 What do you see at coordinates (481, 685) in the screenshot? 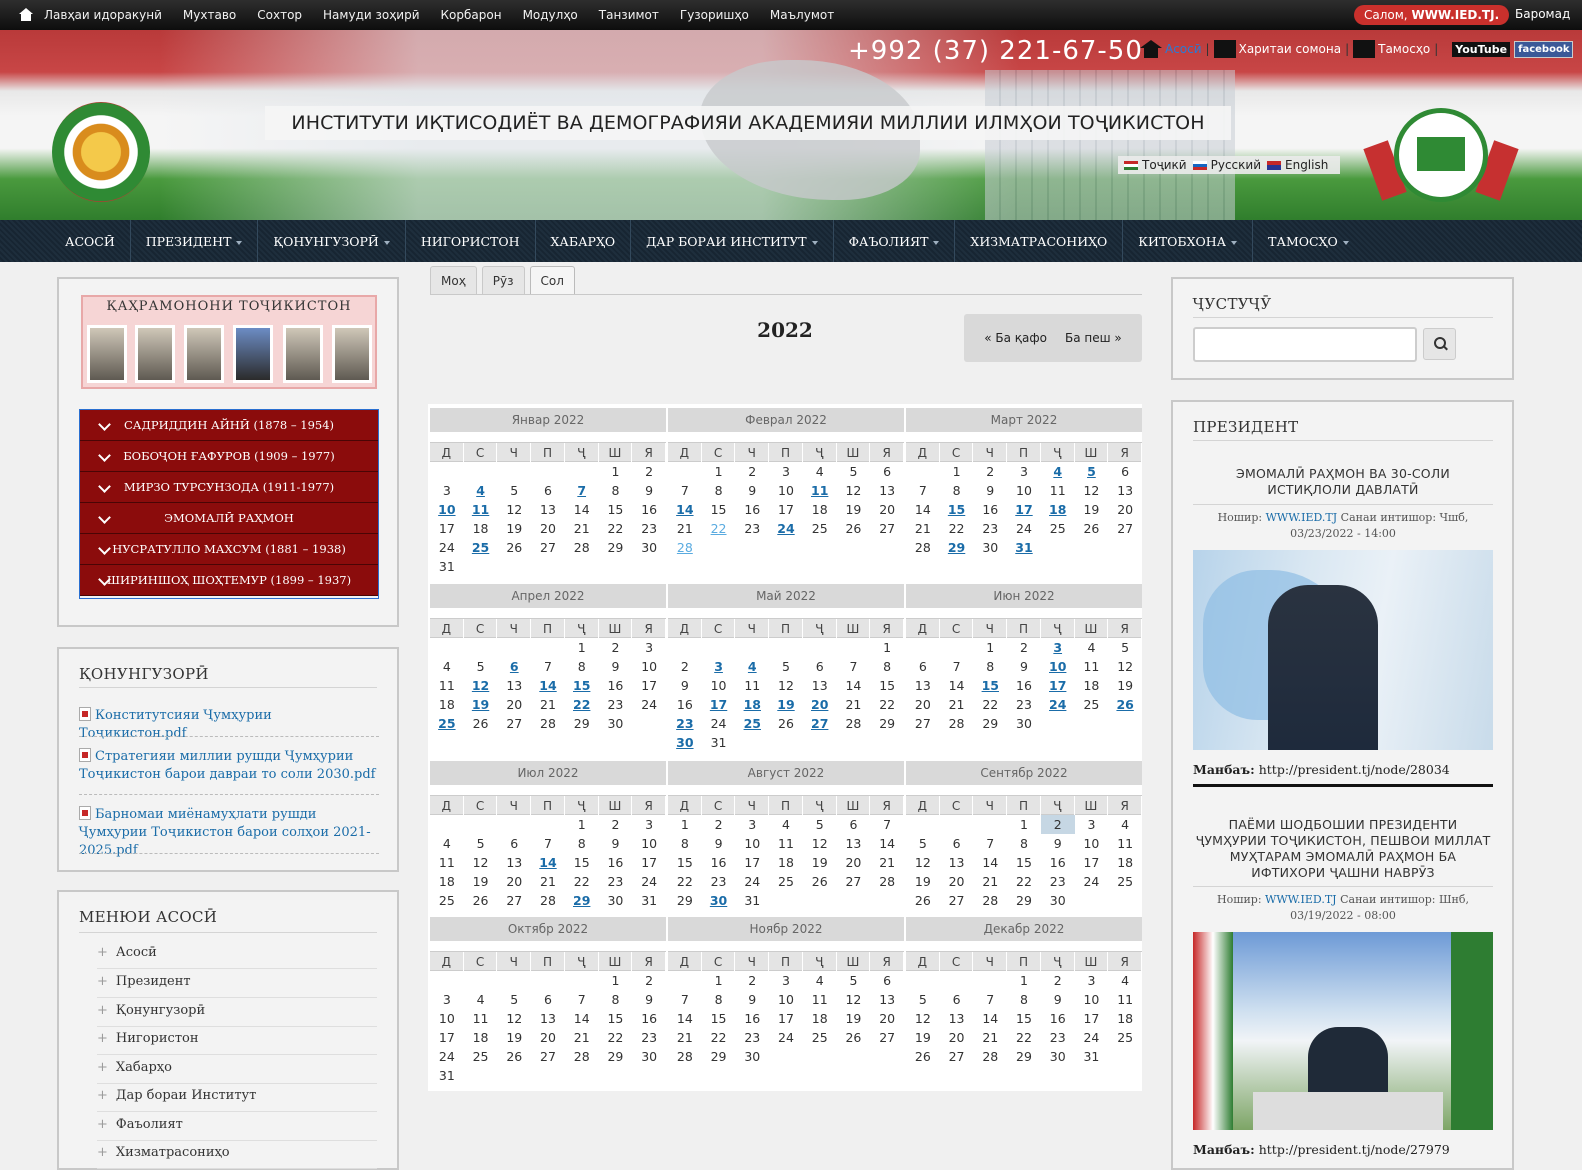
I see `day-event-link: 12` at bounding box center [481, 685].